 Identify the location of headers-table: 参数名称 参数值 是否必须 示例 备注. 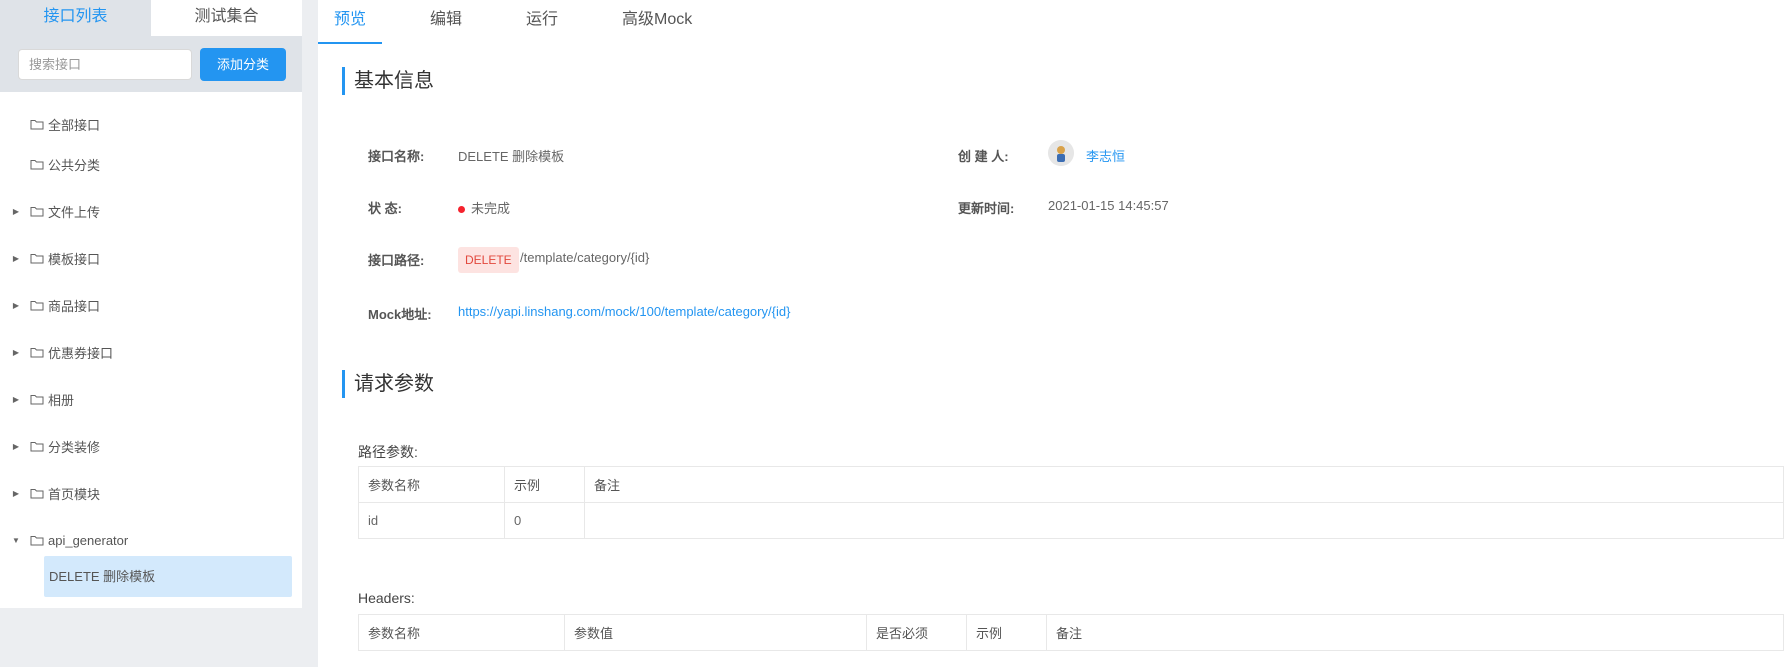
(1071, 632).